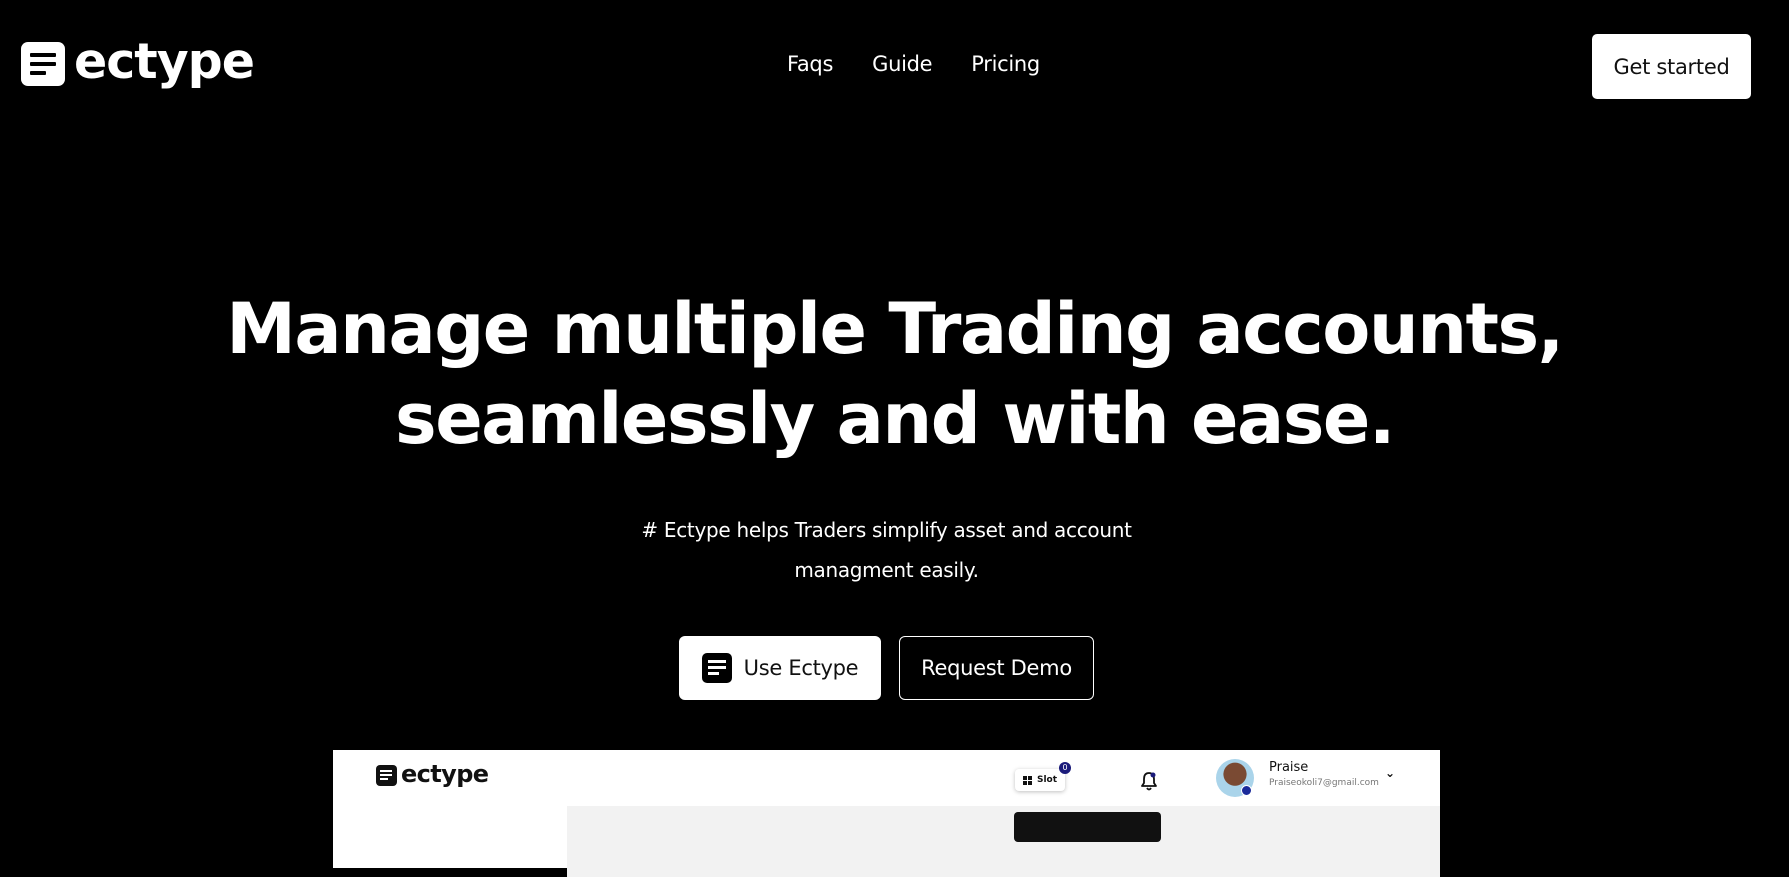 The height and width of the screenshot is (877, 1789). I want to click on slot-label: Slot, so click(1047, 780).